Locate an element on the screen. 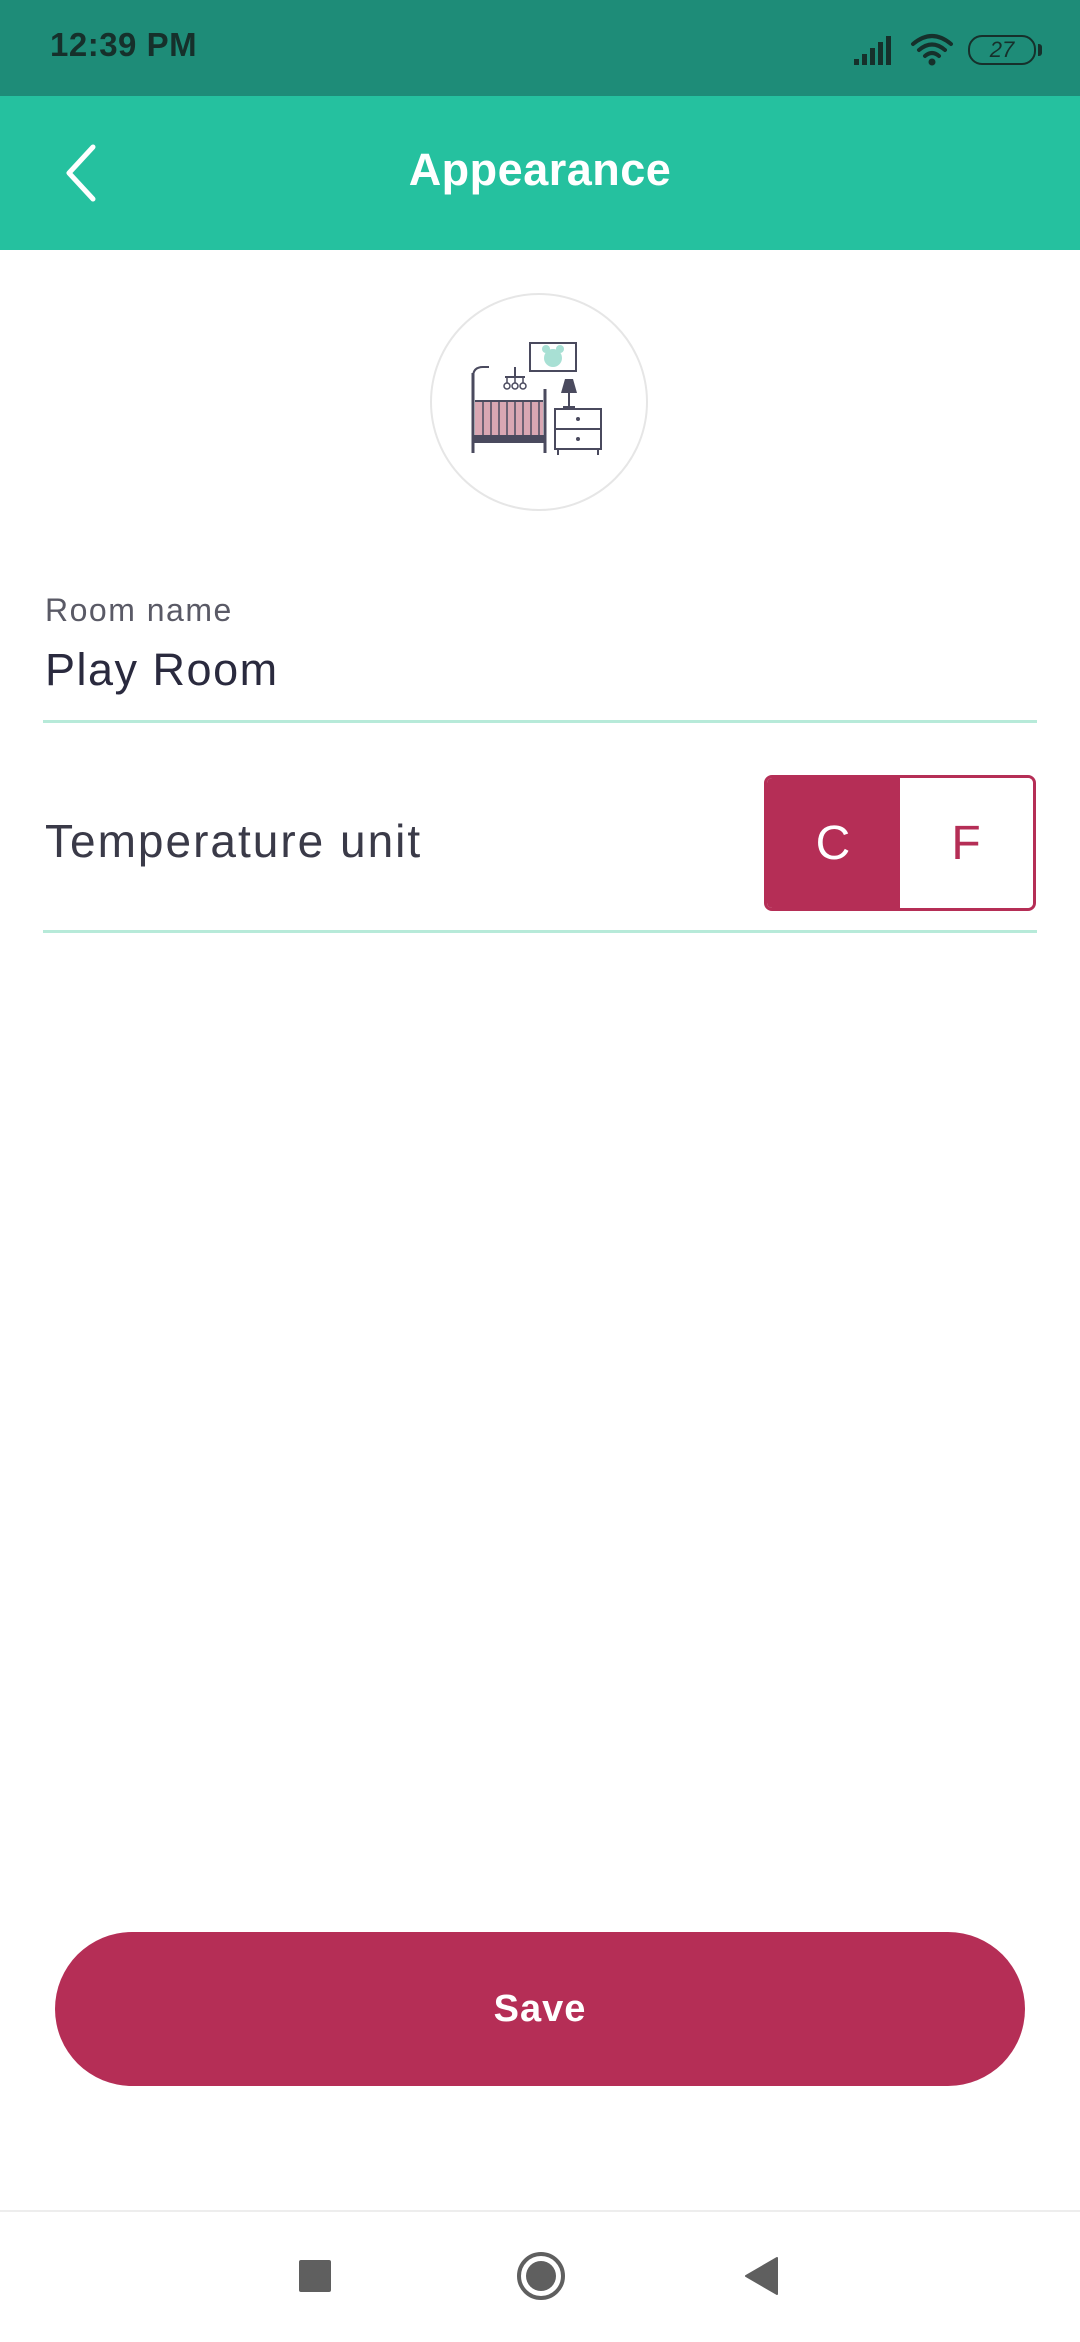 This screenshot has height=2342, width=1080. recents-button is located at coordinates (315, 2276).